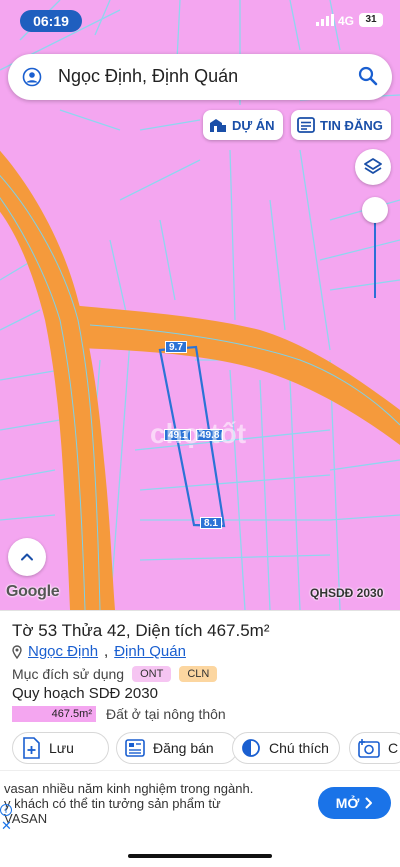  I want to click on photo-button: C, so click(374, 748).